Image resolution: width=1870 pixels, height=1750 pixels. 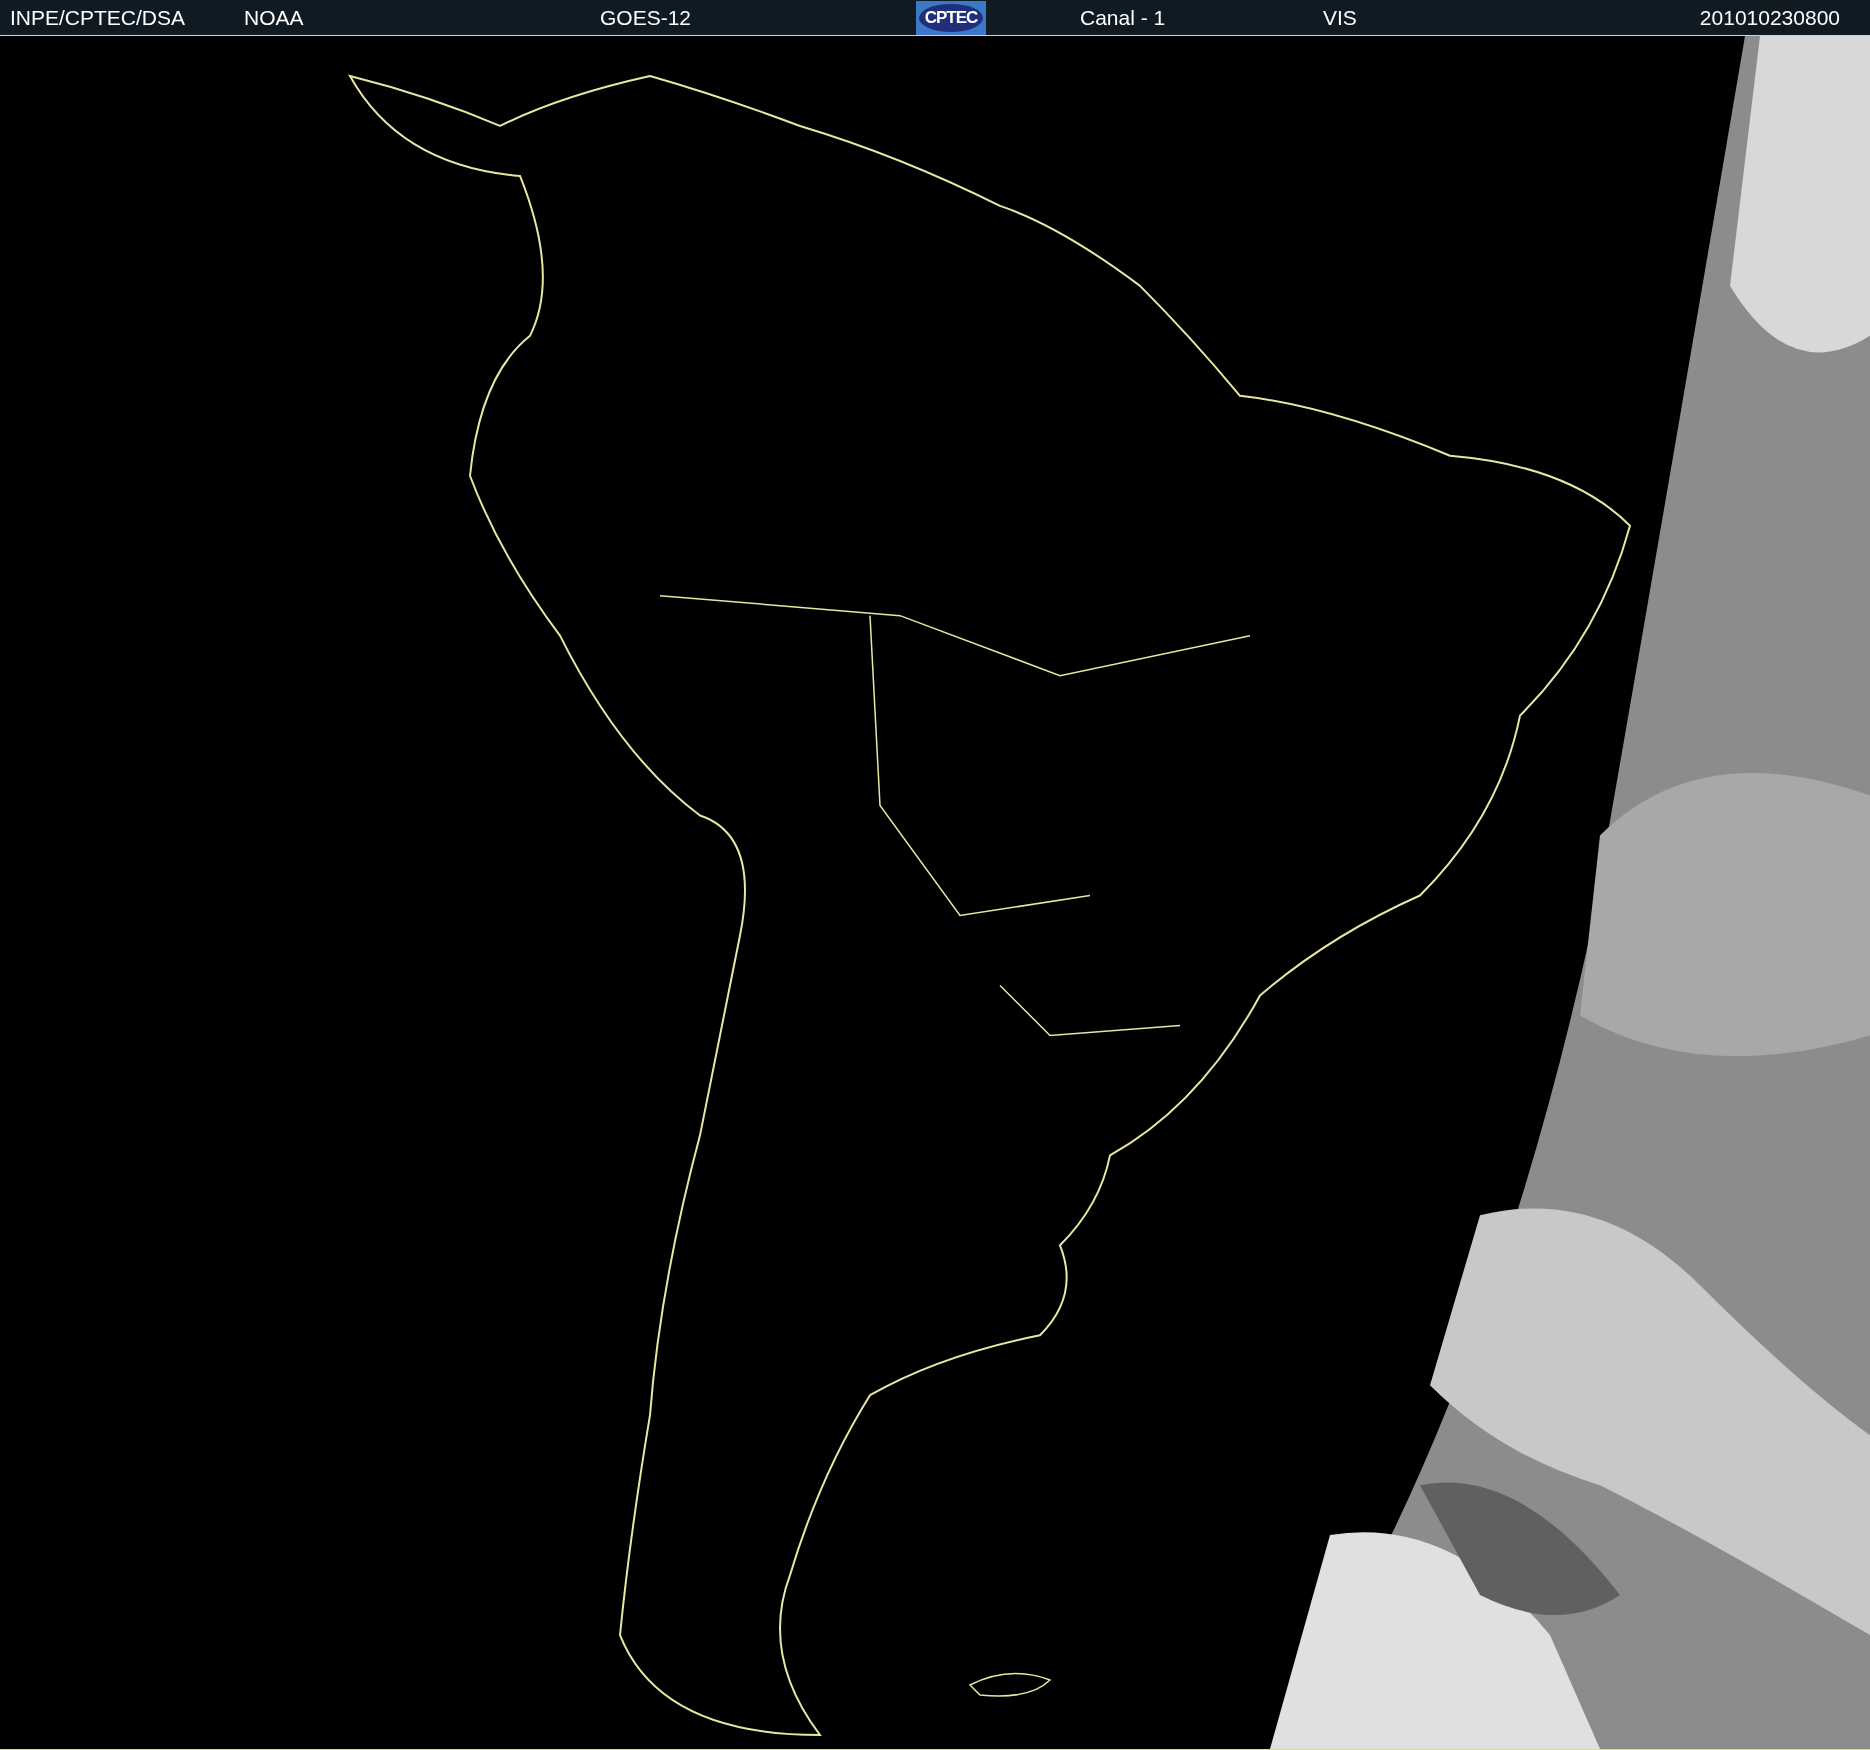 What do you see at coordinates (646, 17) in the screenshot?
I see `header-label: GOES-12` at bounding box center [646, 17].